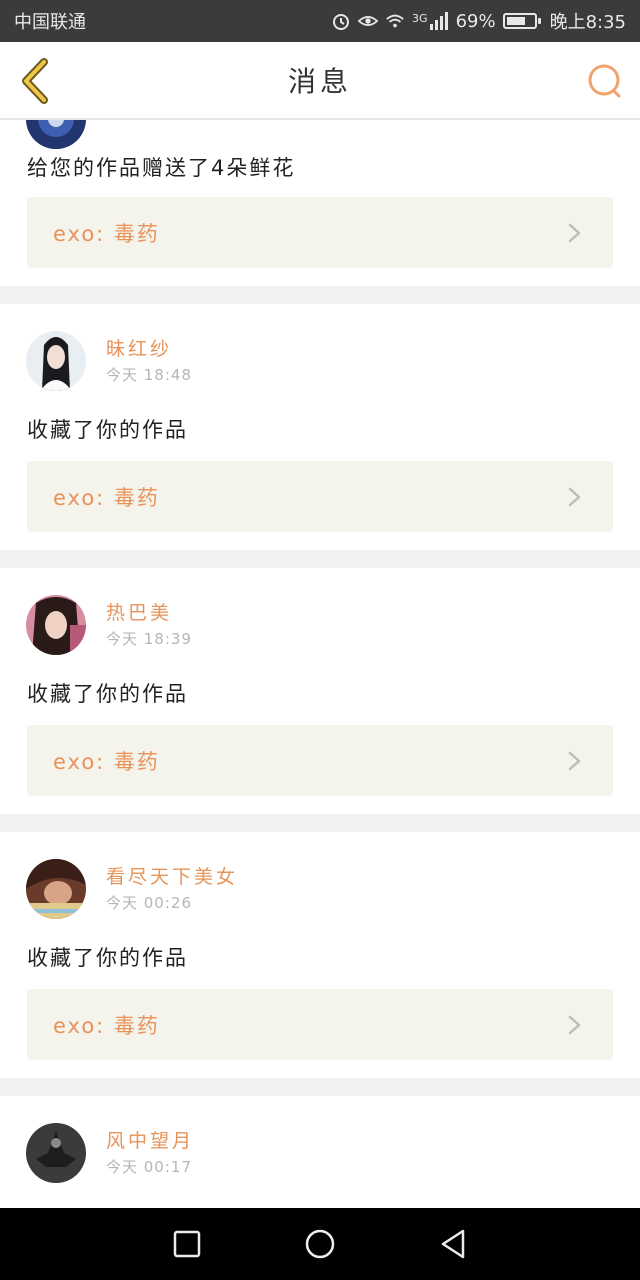 The width and height of the screenshot is (640, 1280). I want to click on timestamp: 今天 00:17, so click(149, 1167).